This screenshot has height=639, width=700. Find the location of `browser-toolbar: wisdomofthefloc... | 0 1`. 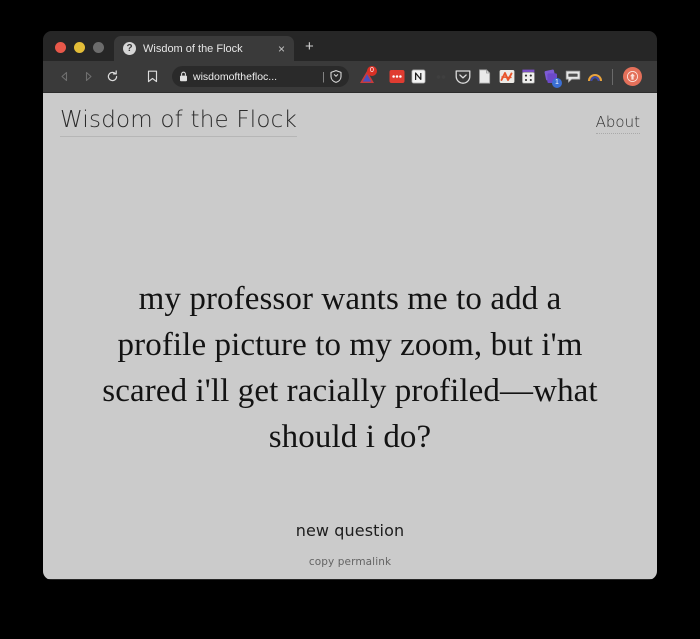

browser-toolbar: wisdomofthefloc... | 0 1 is located at coordinates (350, 77).